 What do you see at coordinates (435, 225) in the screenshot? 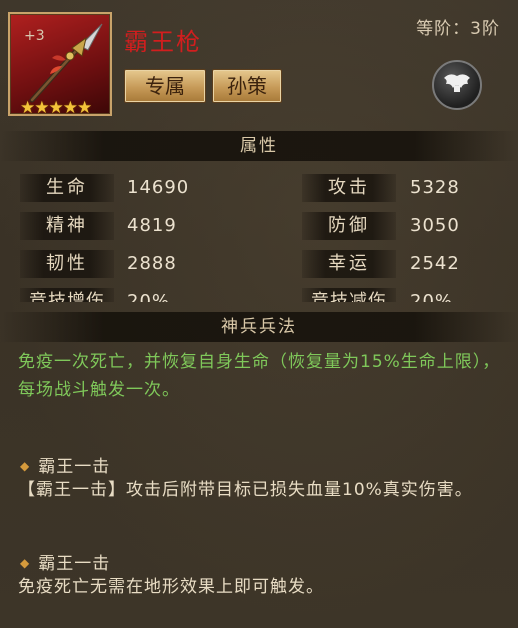
I see `stat-value: 3050` at bounding box center [435, 225].